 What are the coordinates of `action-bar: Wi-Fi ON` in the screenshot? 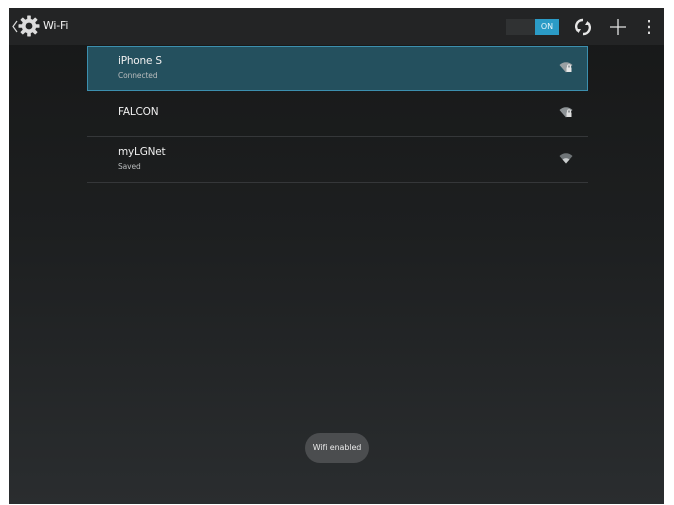 It's located at (336, 26).